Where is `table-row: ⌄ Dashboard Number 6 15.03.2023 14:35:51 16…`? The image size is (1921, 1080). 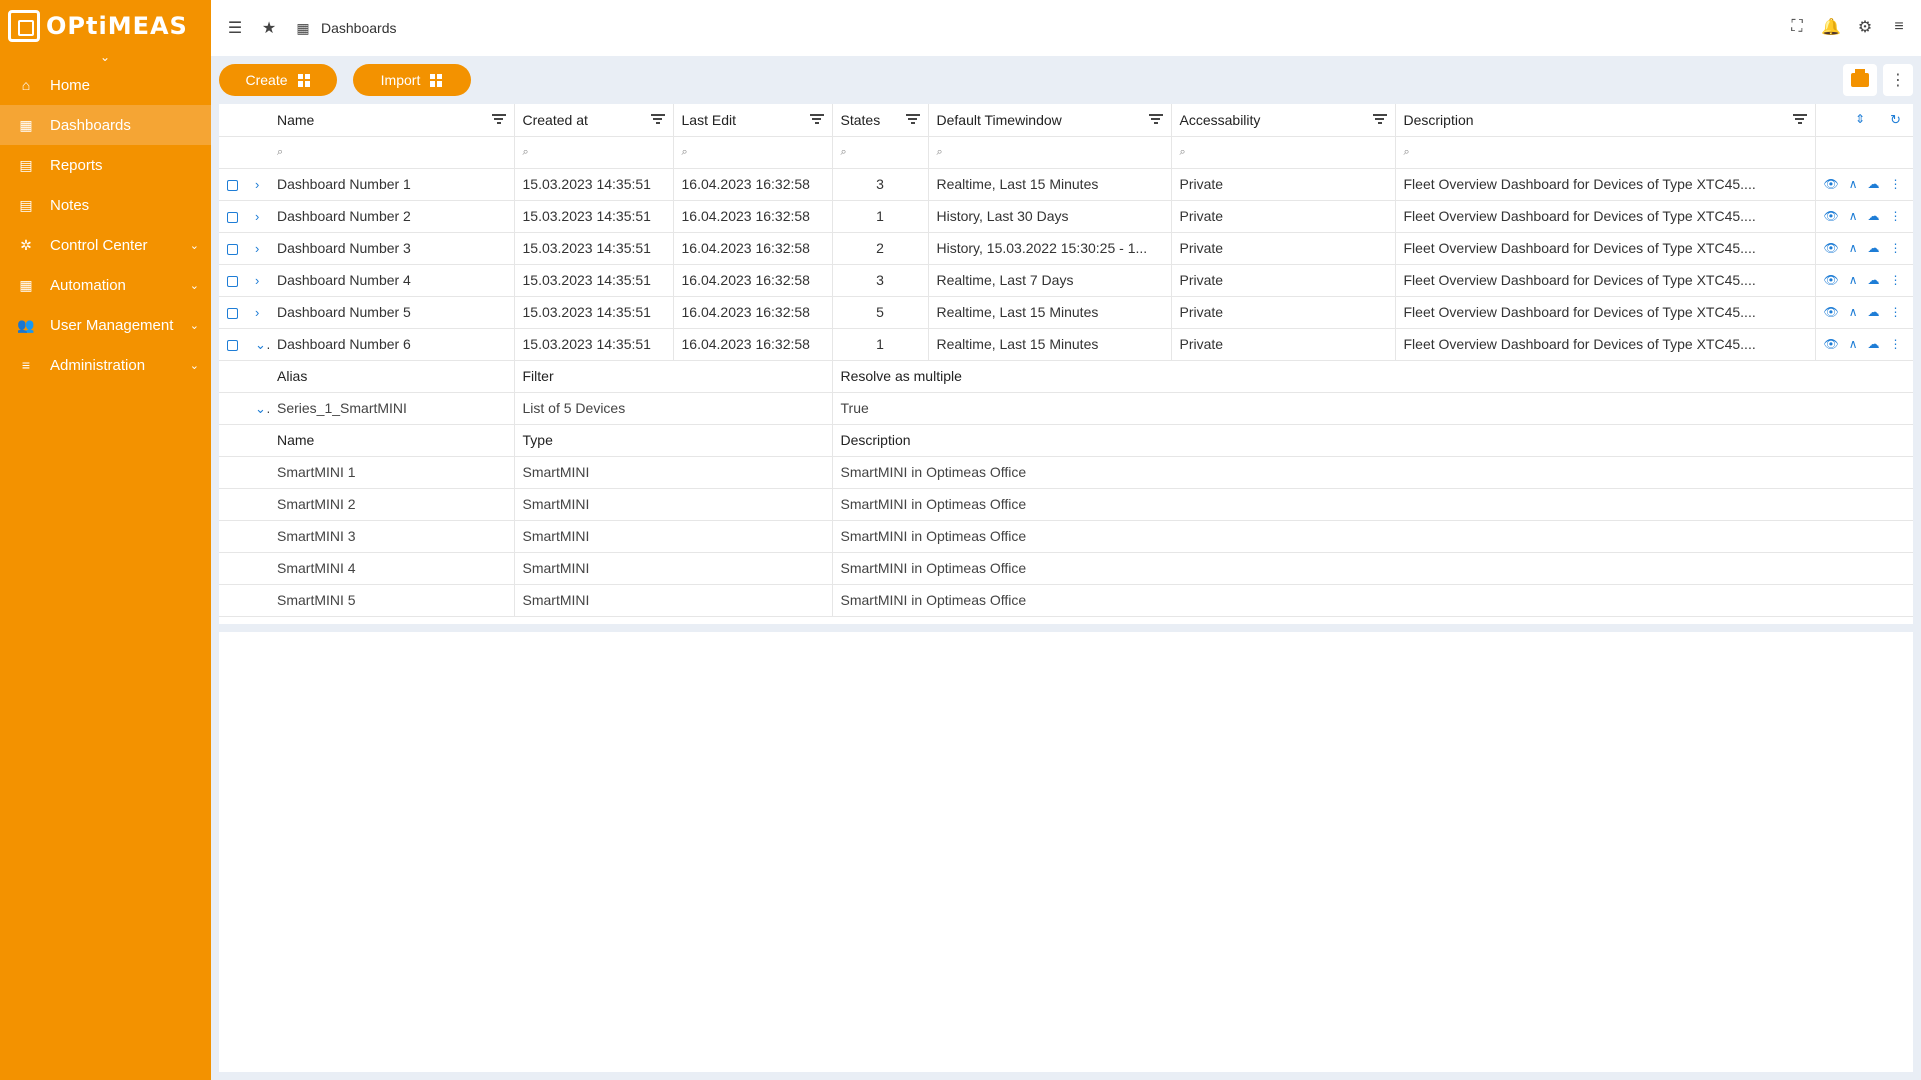 table-row: ⌄ Dashboard Number 6 15.03.2023 14:35:51 16… is located at coordinates (1066, 344).